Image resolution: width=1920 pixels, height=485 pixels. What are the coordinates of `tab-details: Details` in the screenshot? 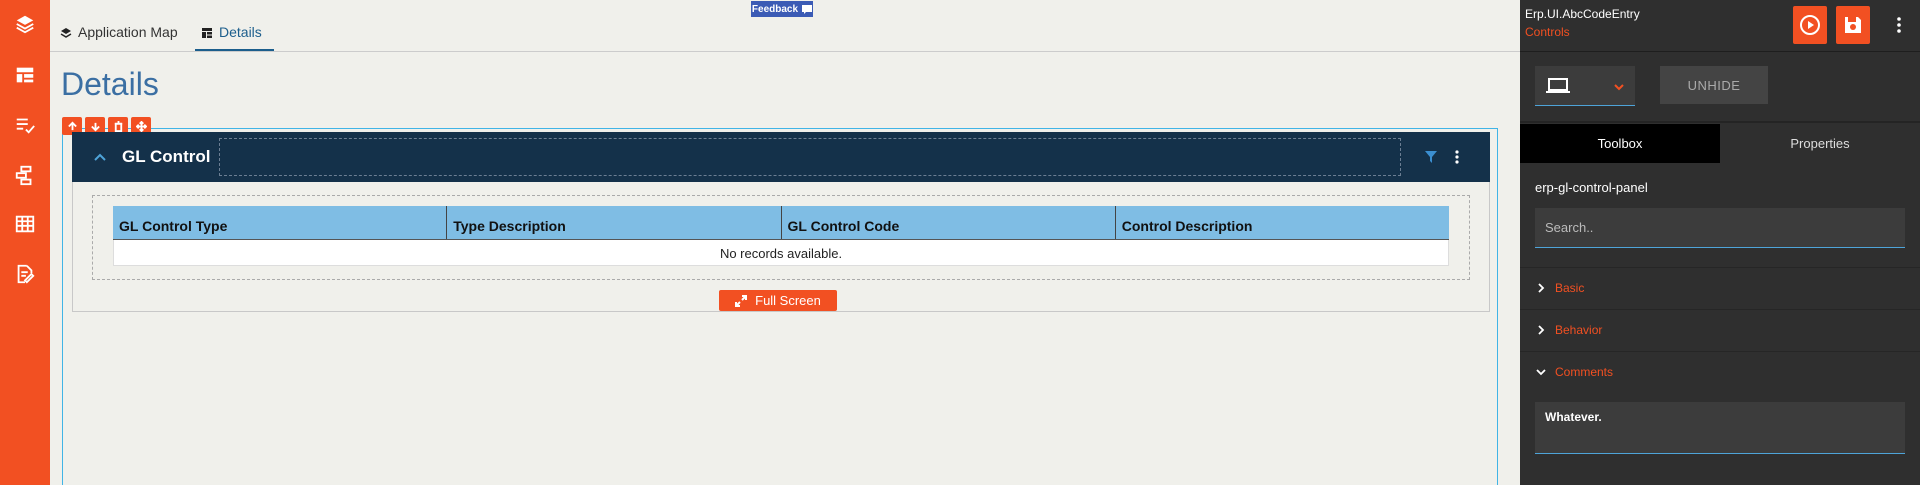 It's located at (234, 37).